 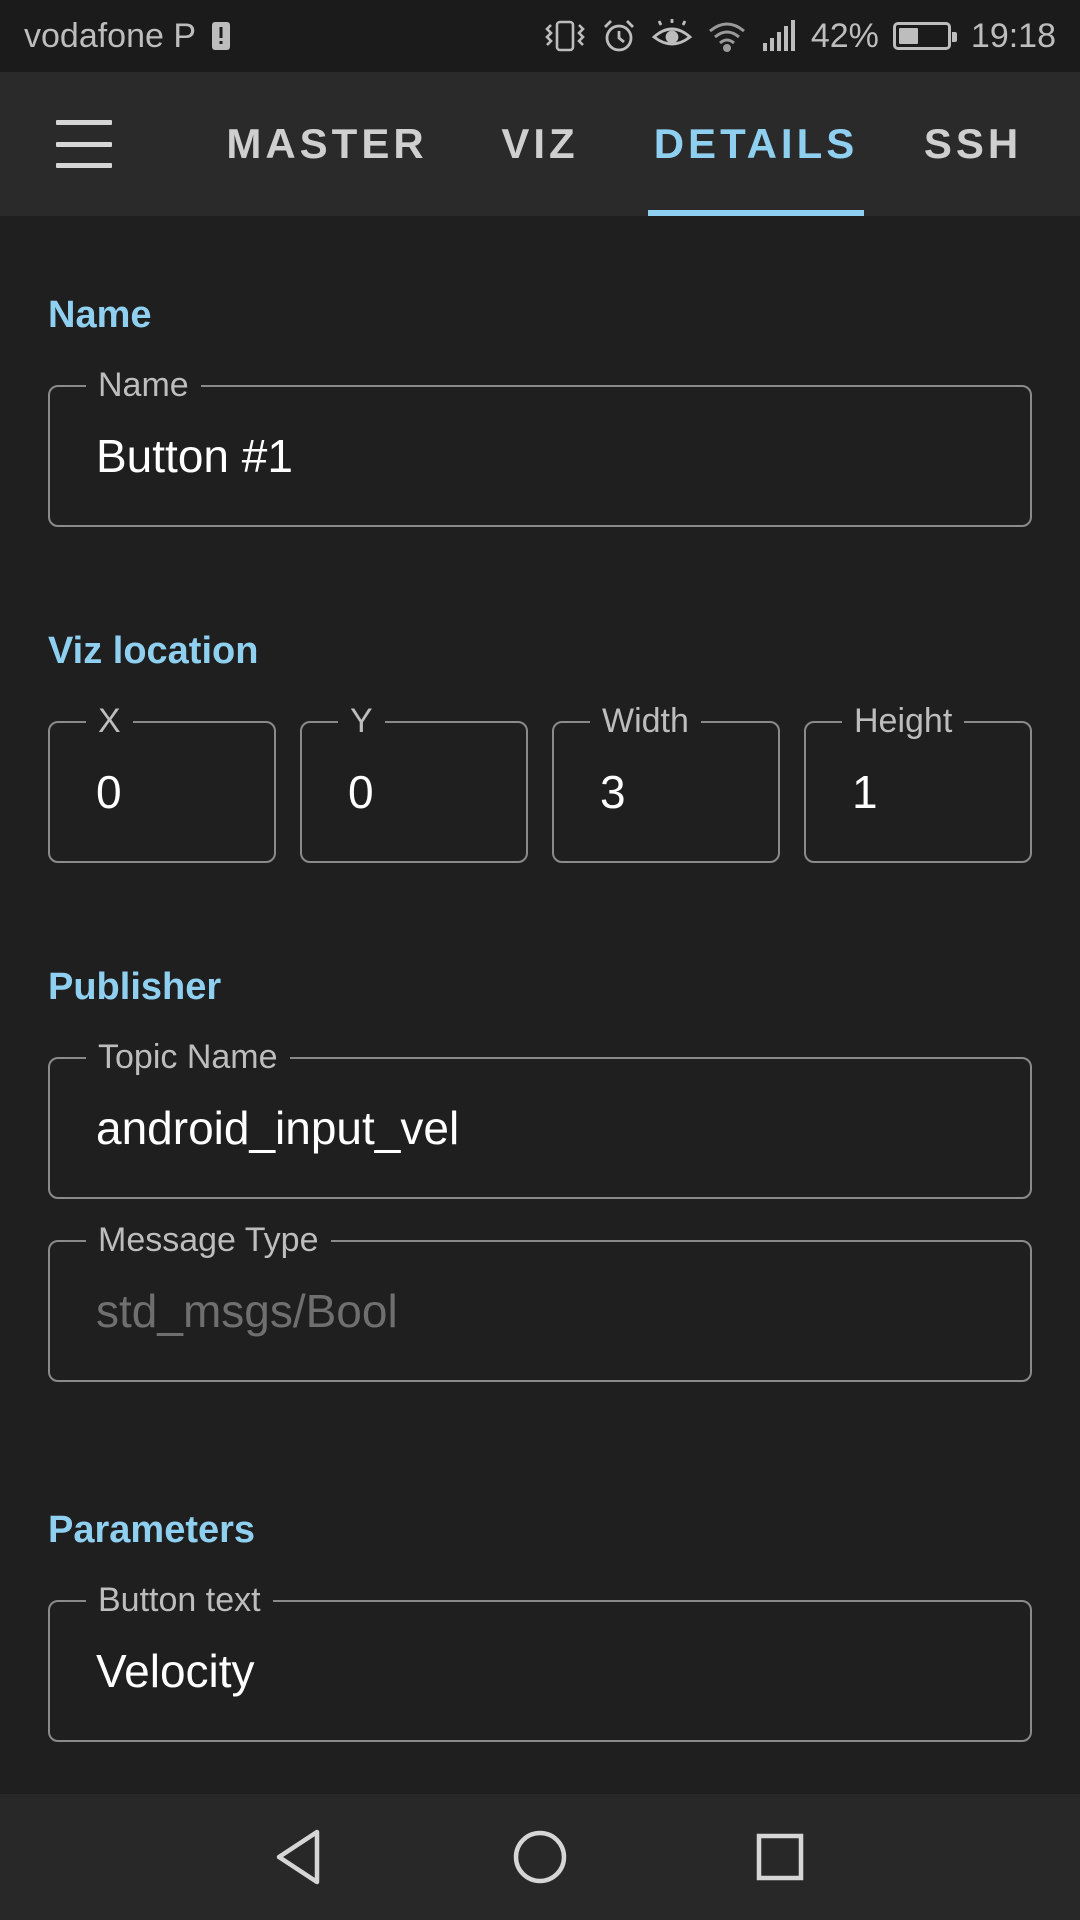 What do you see at coordinates (300, 1857) in the screenshot?
I see `back-icon` at bounding box center [300, 1857].